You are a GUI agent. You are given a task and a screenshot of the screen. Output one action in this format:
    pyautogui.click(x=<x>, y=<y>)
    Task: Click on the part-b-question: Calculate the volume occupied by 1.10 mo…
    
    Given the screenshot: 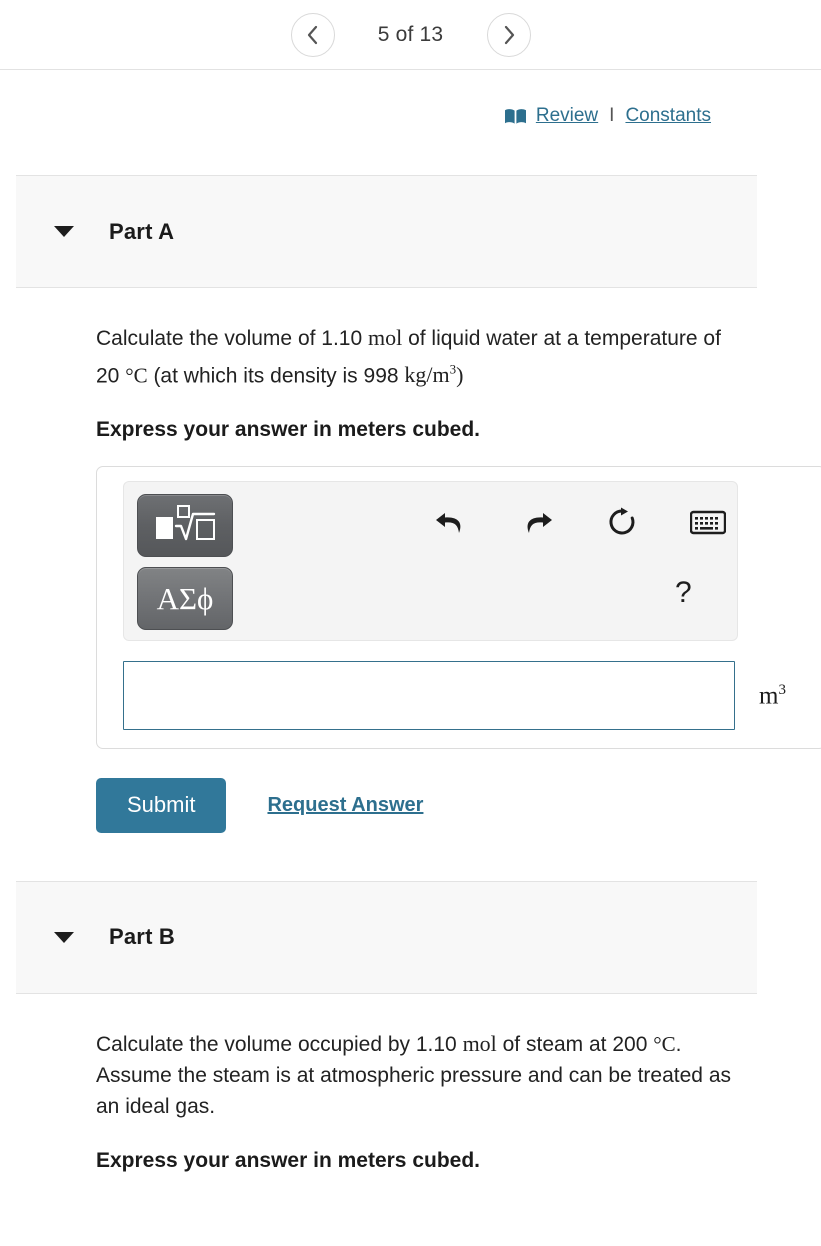 What is the action you would take?
    pyautogui.click(x=426, y=1075)
    